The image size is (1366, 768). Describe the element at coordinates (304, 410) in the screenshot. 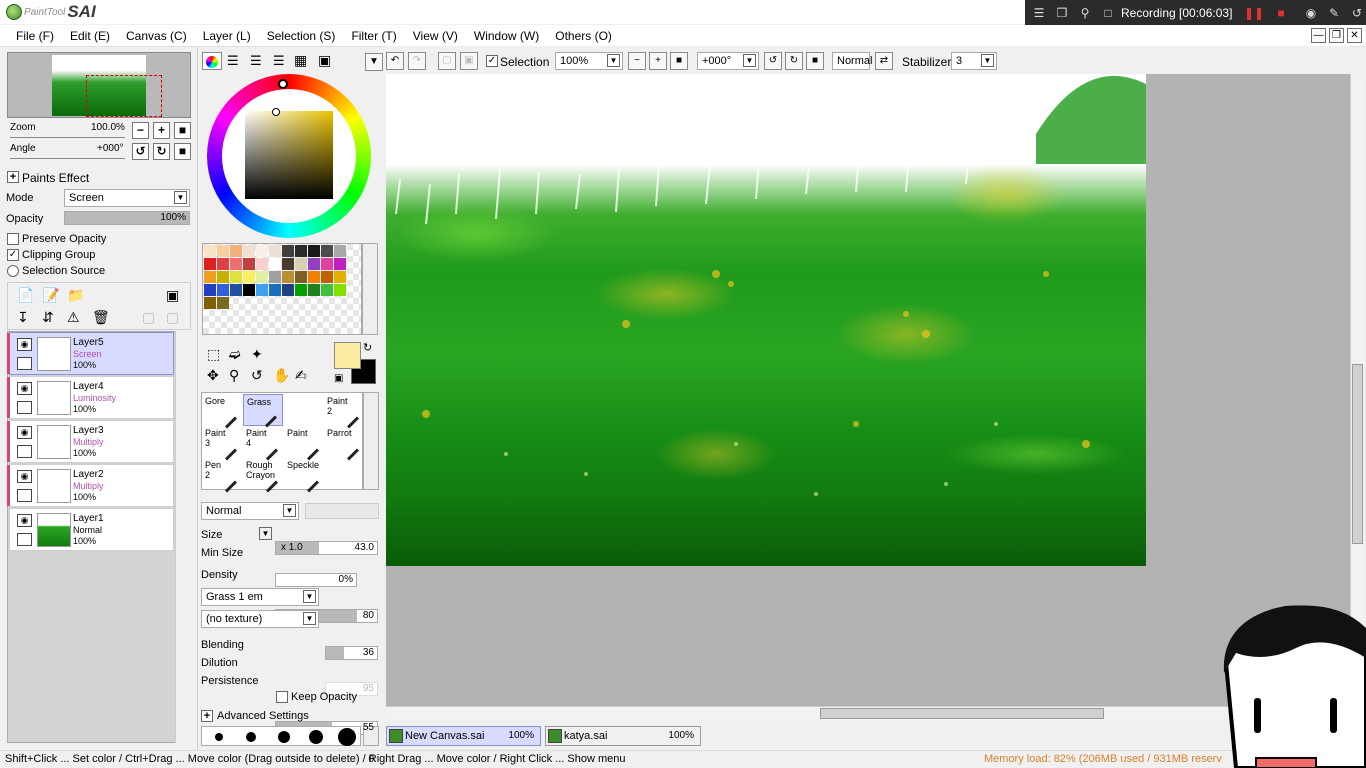

I see `brush-slot-empty` at that location.